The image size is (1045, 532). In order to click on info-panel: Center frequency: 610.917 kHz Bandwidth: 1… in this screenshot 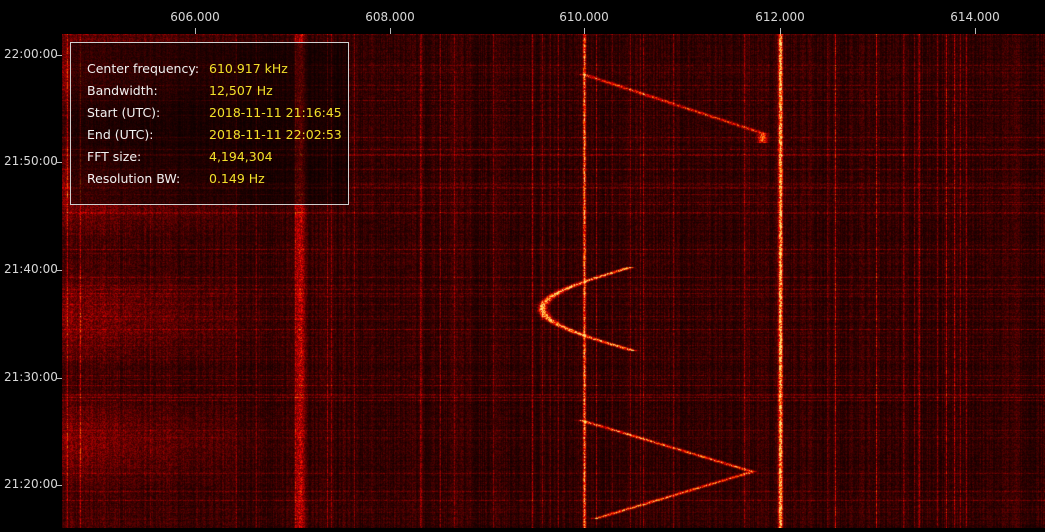, I will do `click(209, 123)`.